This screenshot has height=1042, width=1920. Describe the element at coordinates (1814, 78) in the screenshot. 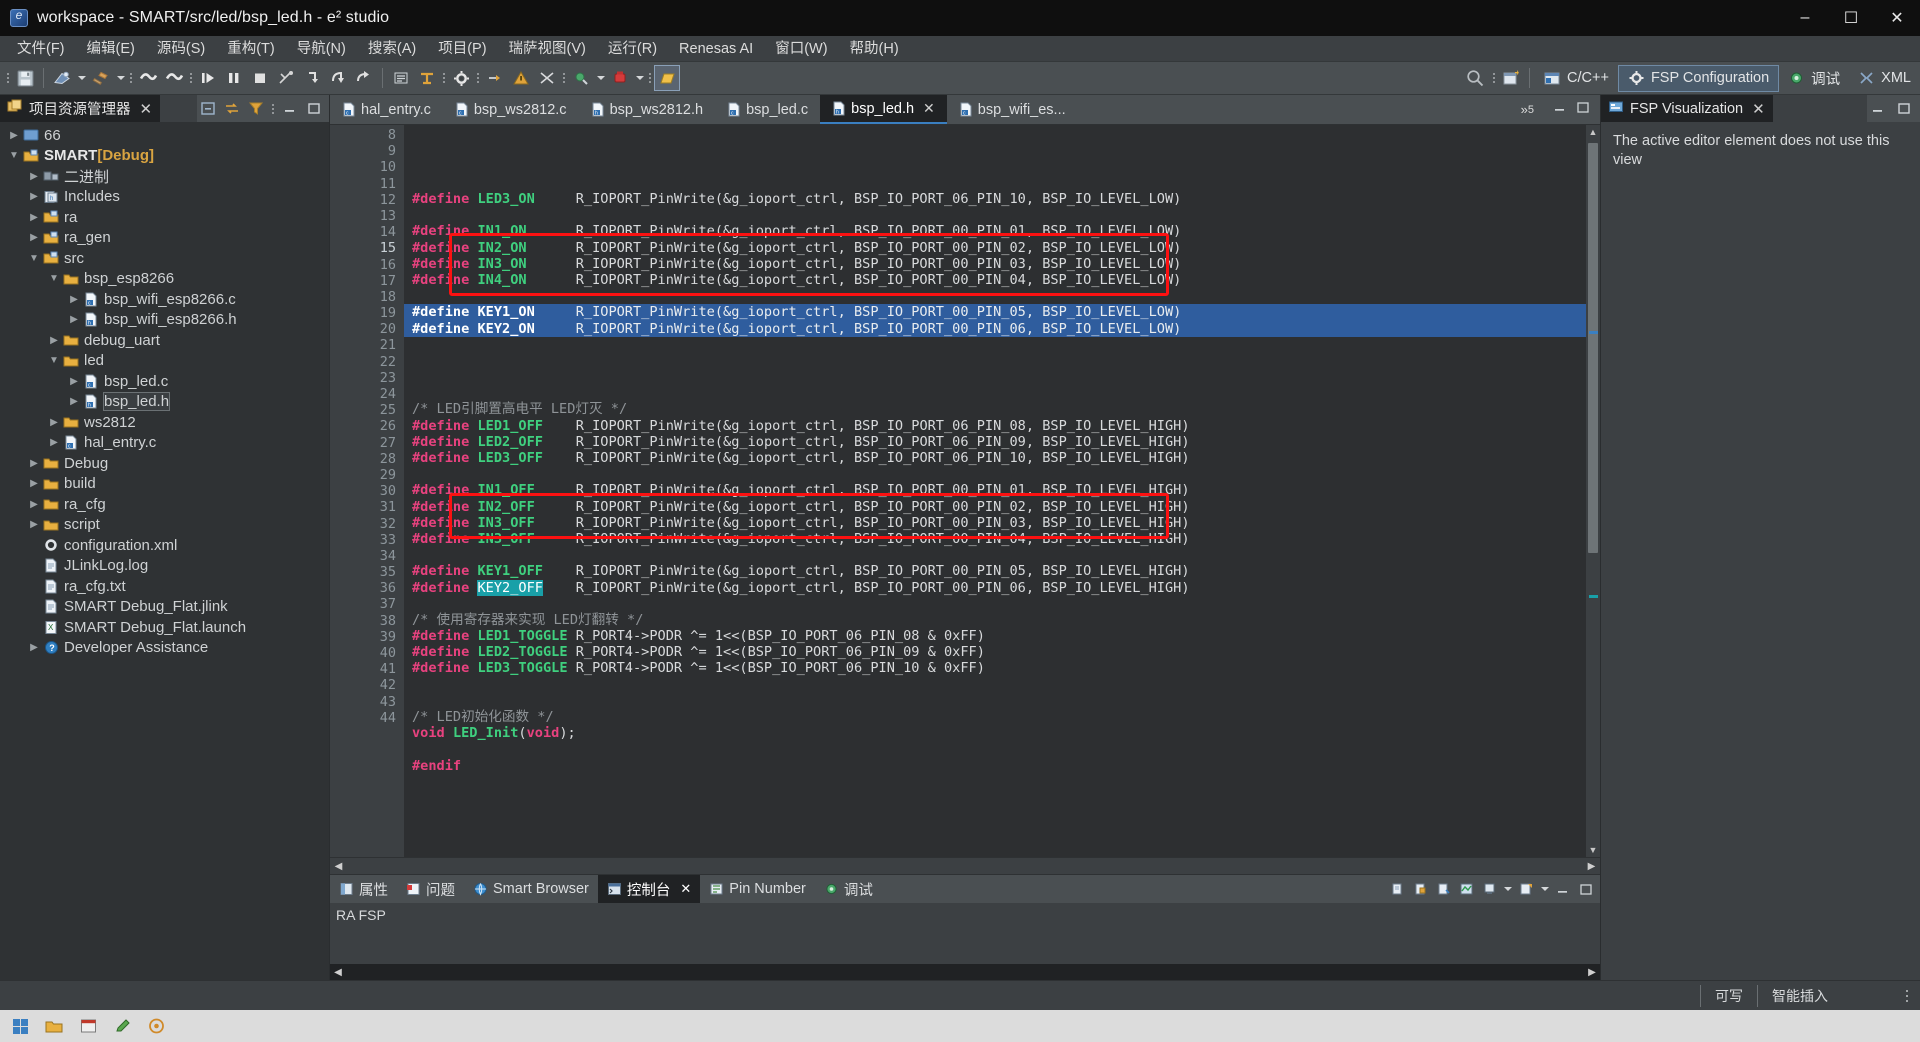

I see `perspective-: 调试` at that location.